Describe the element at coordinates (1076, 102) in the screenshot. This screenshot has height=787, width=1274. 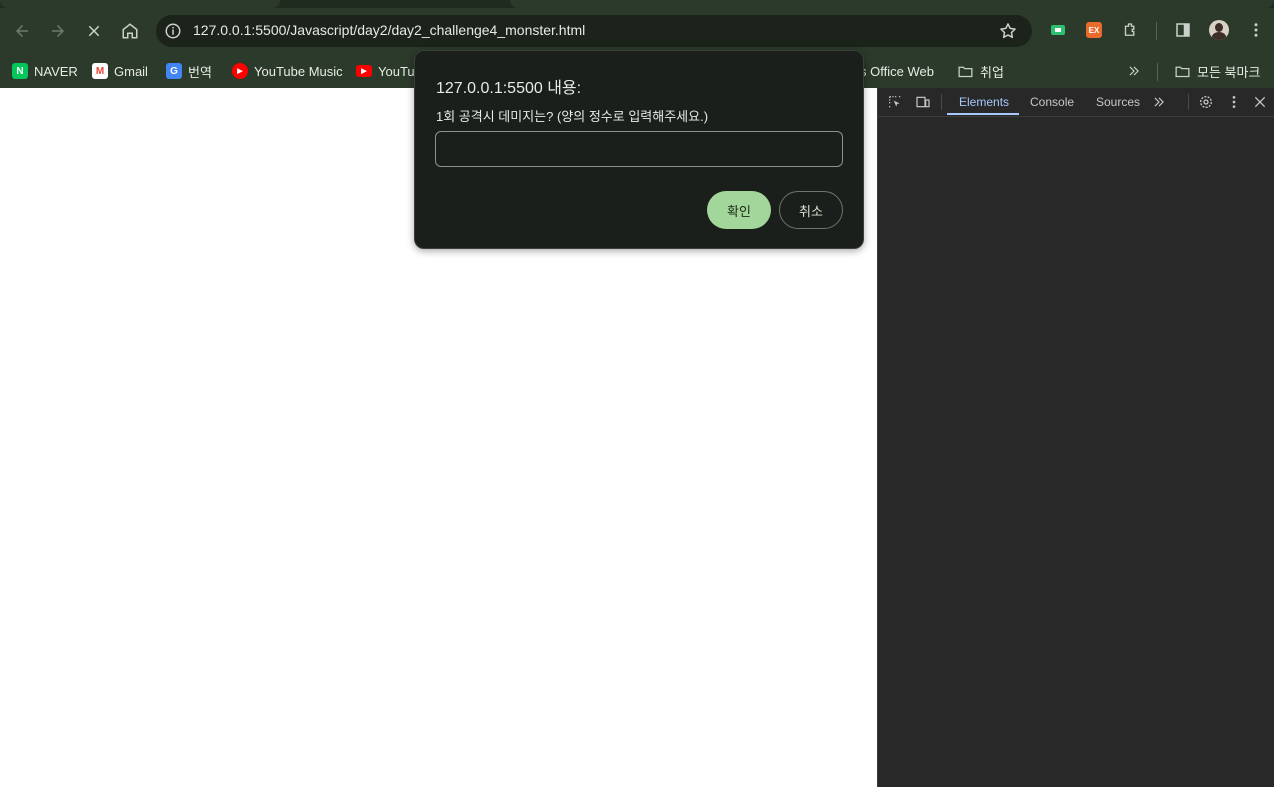
I see `devtools-toolbar: Elements Console Sources` at that location.